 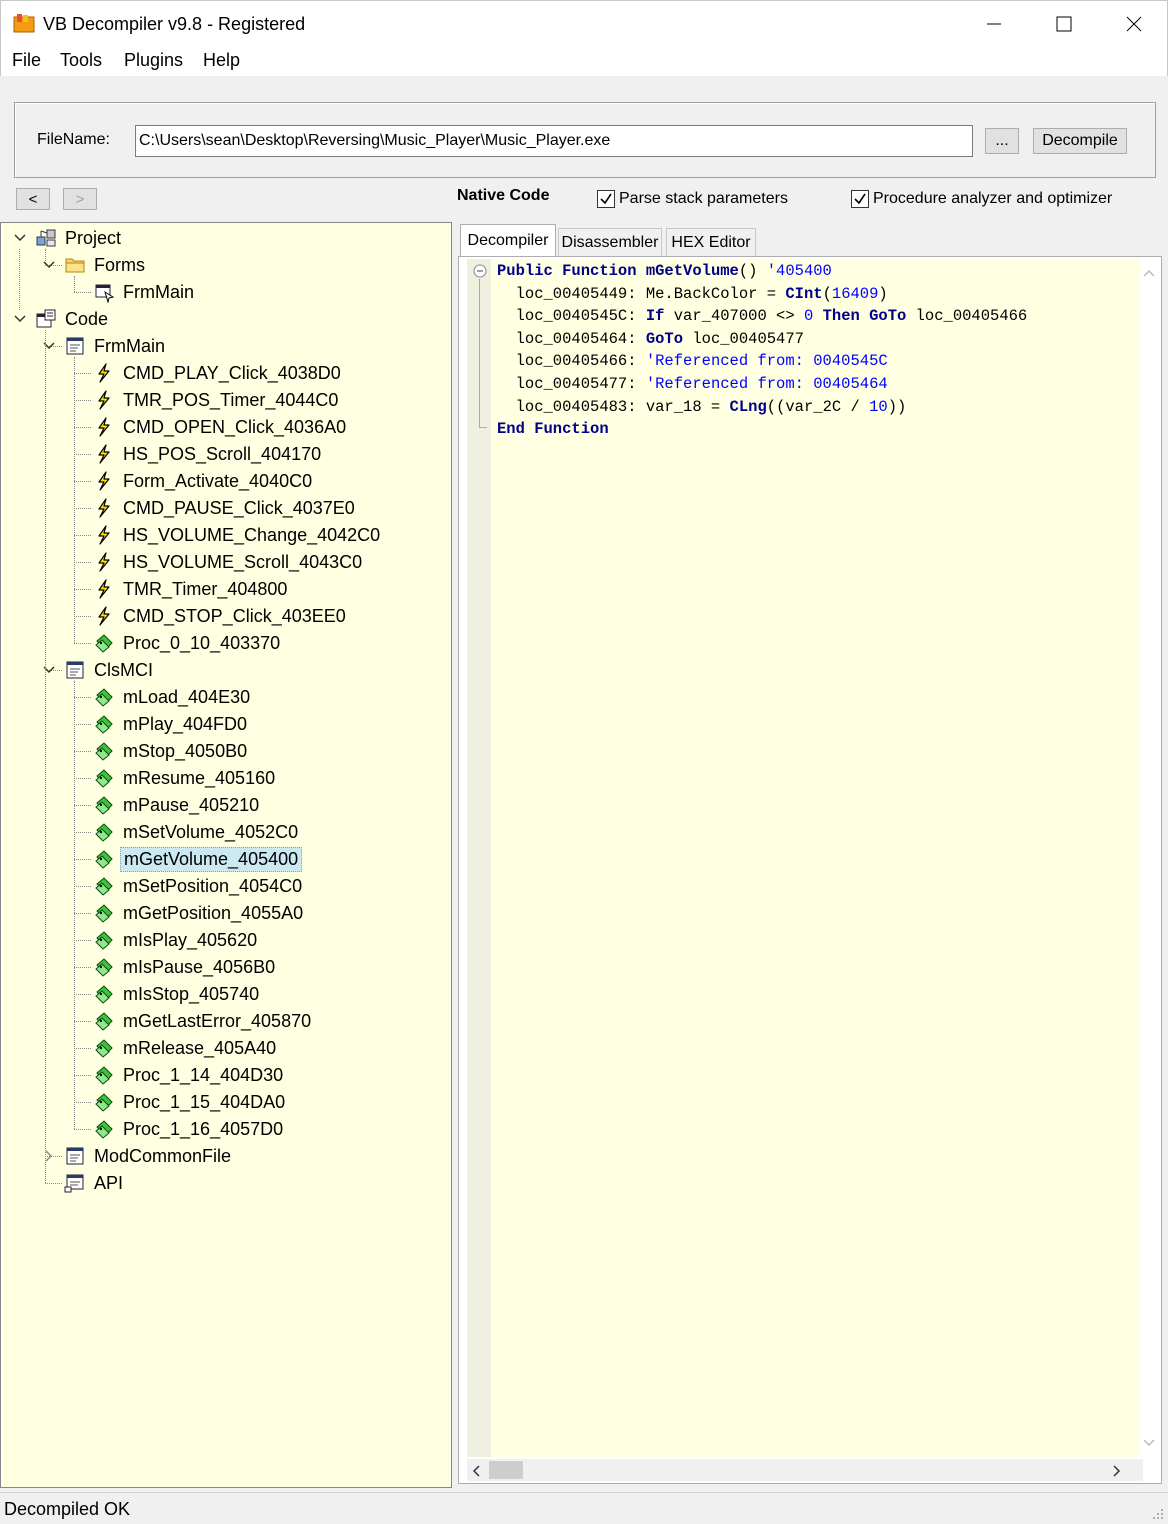 I want to click on tree-node: mIsPause_4056B0, so click(x=185, y=967).